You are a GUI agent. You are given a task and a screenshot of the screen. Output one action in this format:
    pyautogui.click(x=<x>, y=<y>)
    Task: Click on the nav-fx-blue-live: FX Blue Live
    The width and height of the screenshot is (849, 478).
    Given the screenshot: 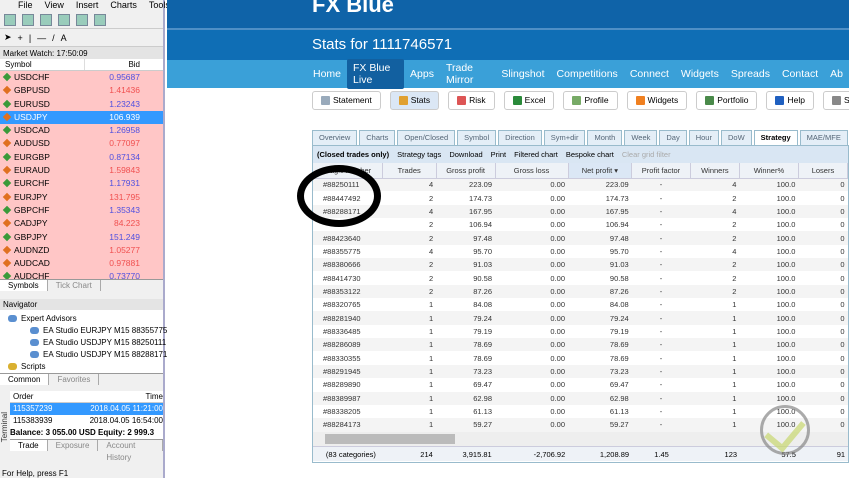 What is the action you would take?
    pyautogui.click(x=376, y=74)
    